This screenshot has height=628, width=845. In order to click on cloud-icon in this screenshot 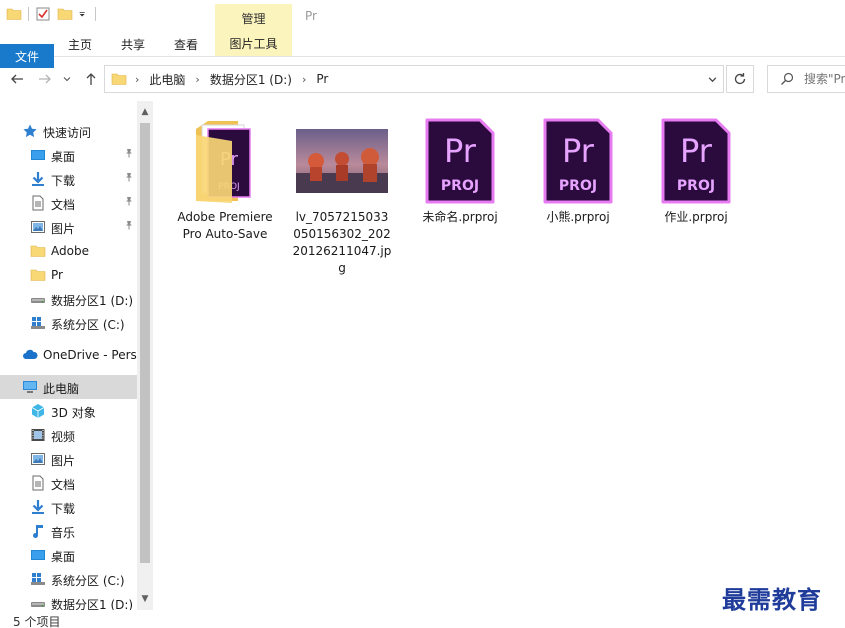, I will do `click(30, 355)`.